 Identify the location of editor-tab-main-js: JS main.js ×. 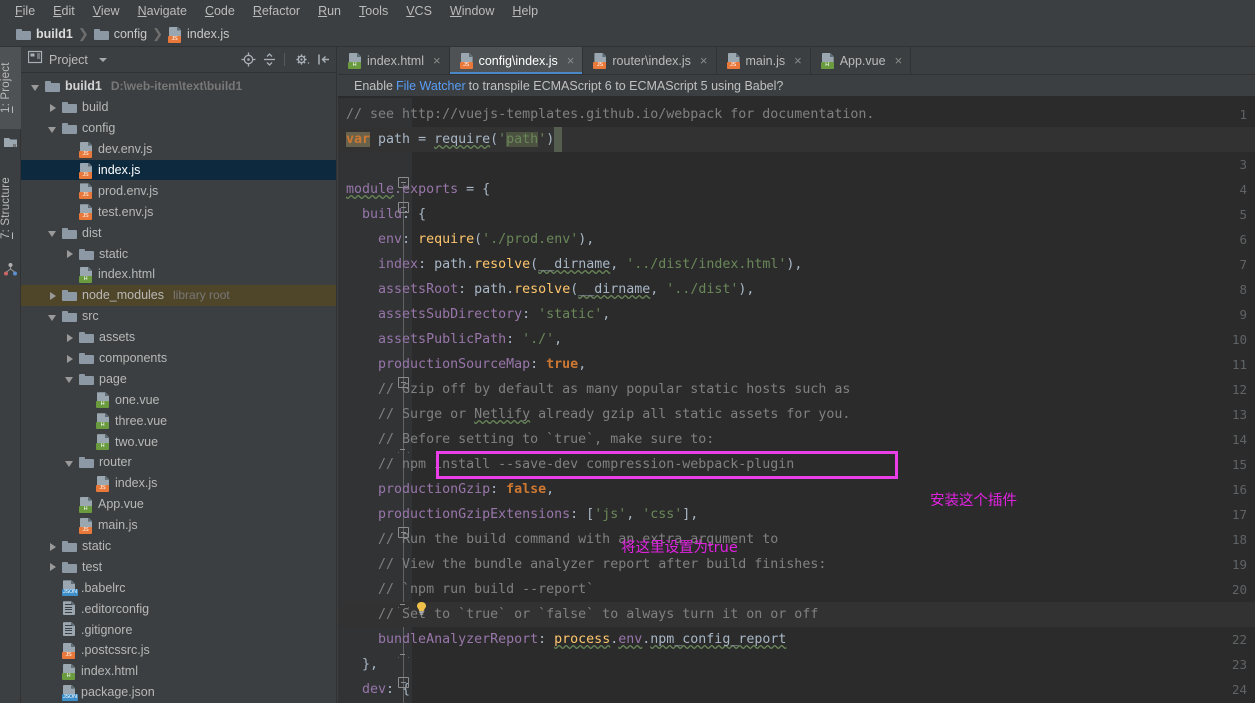
(764, 60).